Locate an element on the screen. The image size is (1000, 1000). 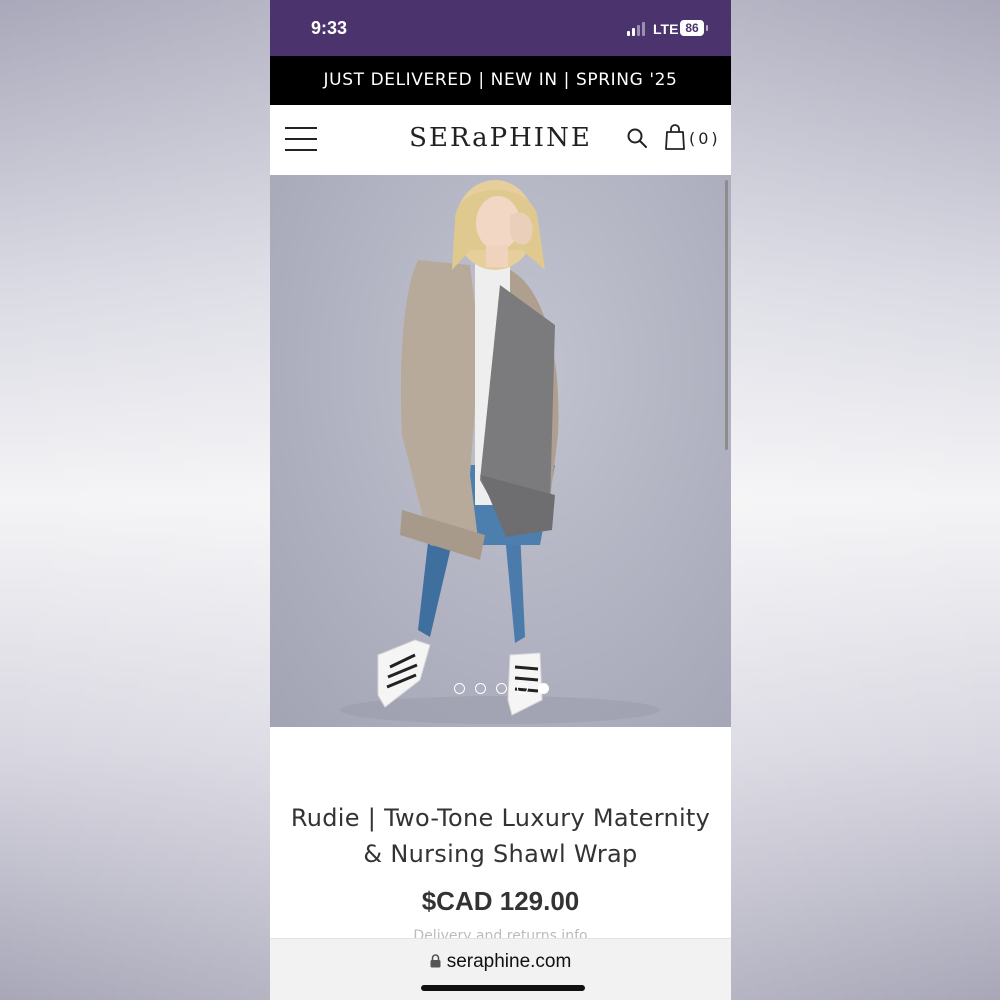
status-time: 9:33 is located at coordinates (329, 28).